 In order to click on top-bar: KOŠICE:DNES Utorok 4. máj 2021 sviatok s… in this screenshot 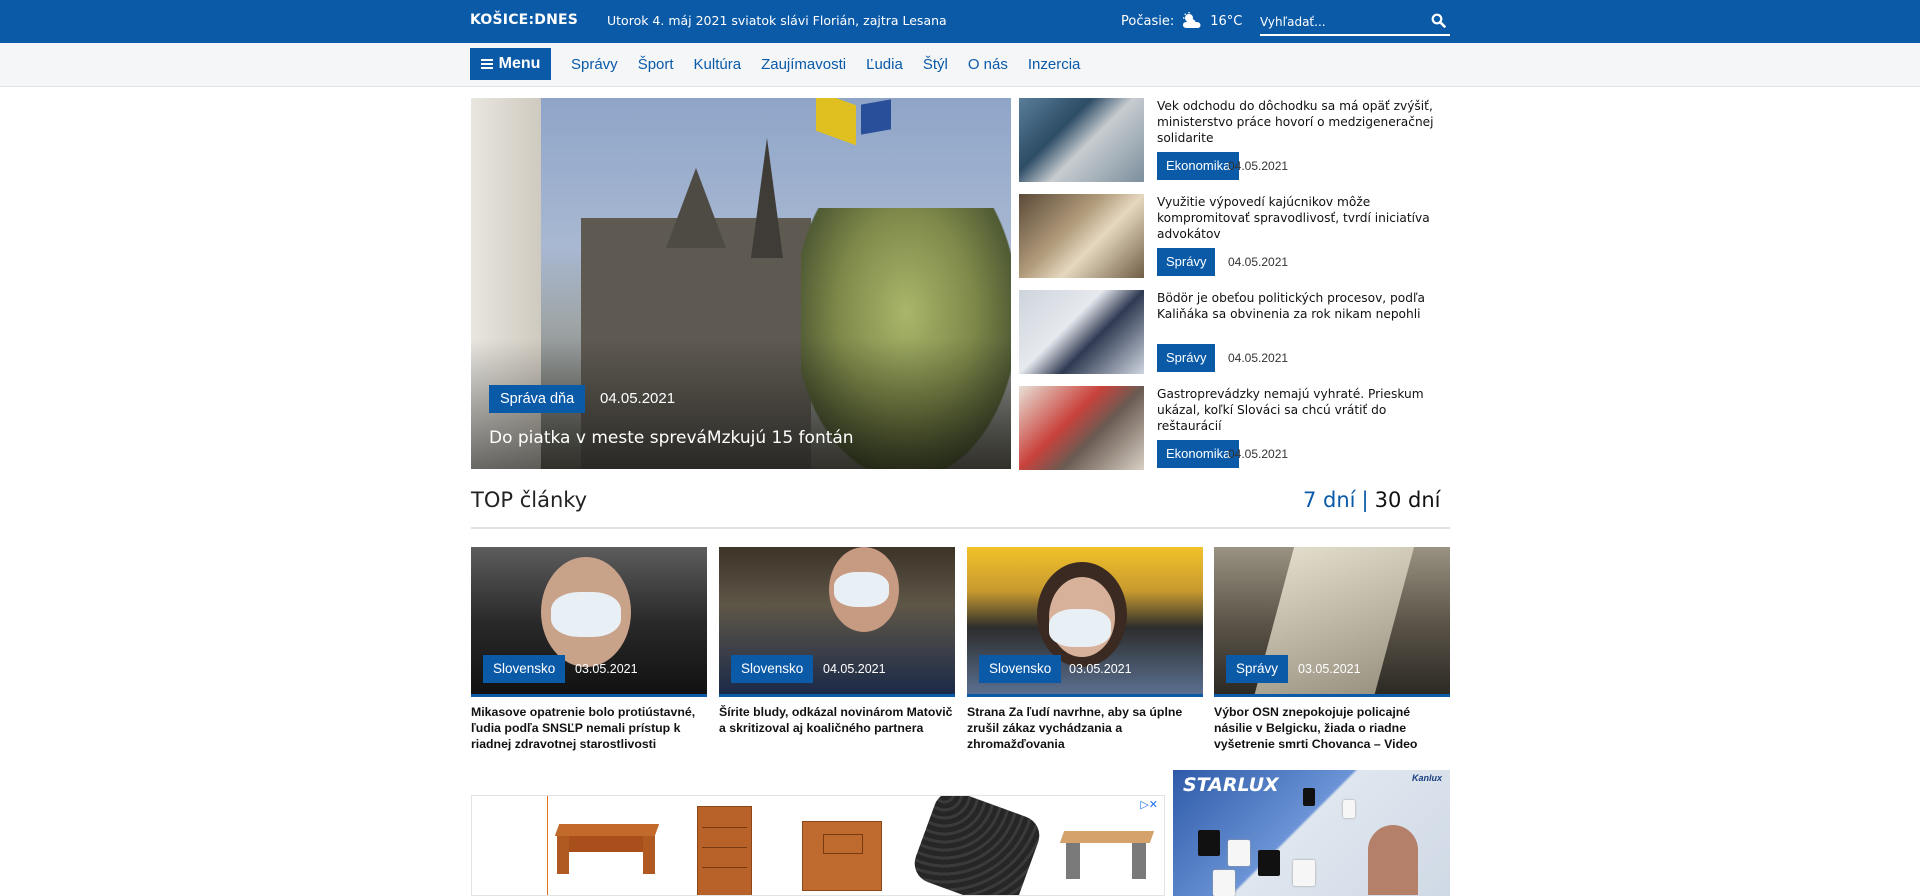, I will do `click(960, 21)`.